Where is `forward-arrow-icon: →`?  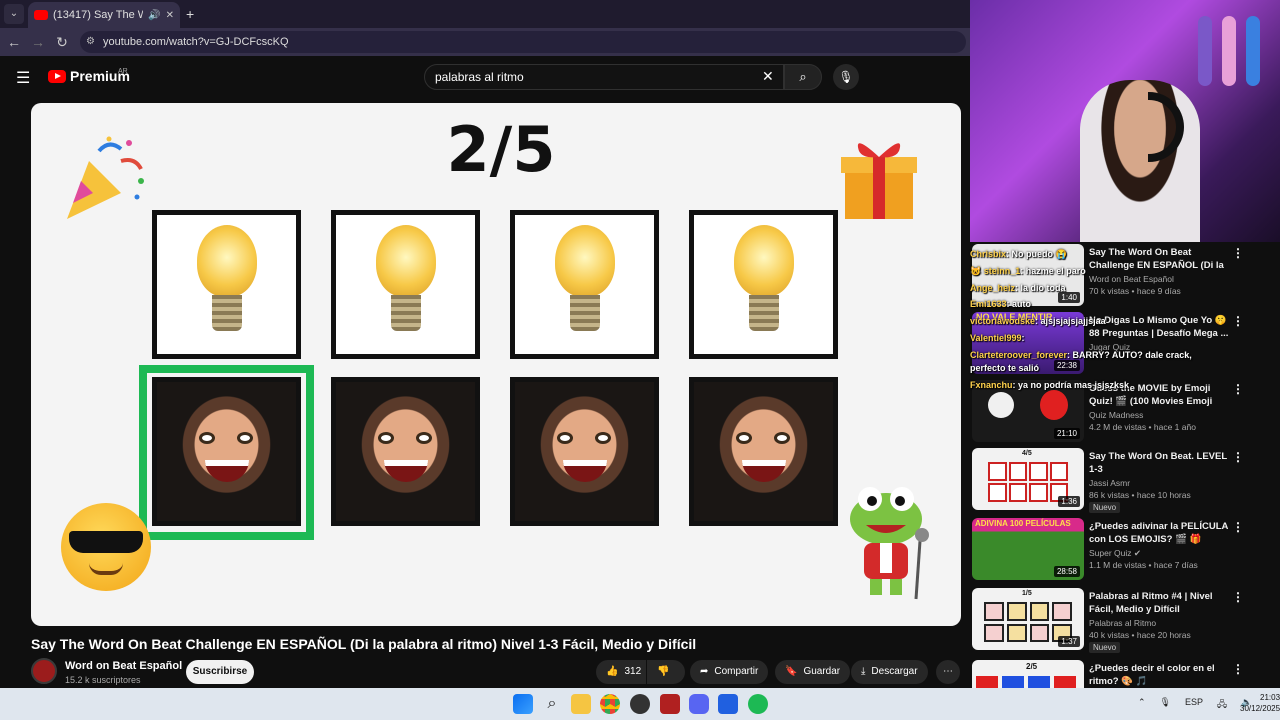
forward-arrow-icon: → is located at coordinates (38, 42).